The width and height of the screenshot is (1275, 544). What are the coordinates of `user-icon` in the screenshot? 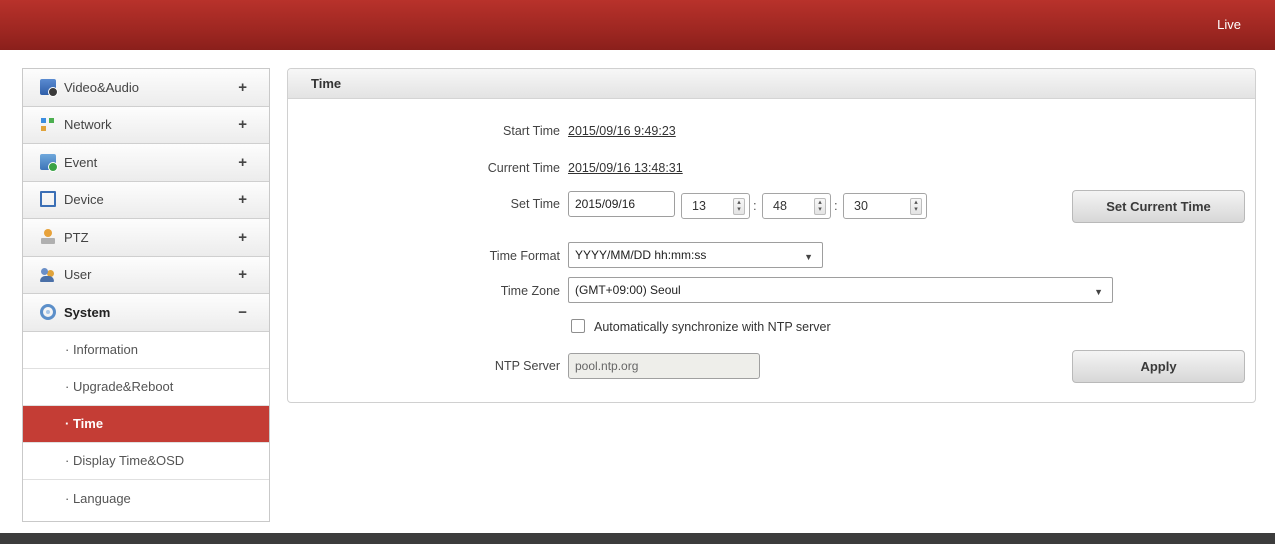 It's located at (48, 275).